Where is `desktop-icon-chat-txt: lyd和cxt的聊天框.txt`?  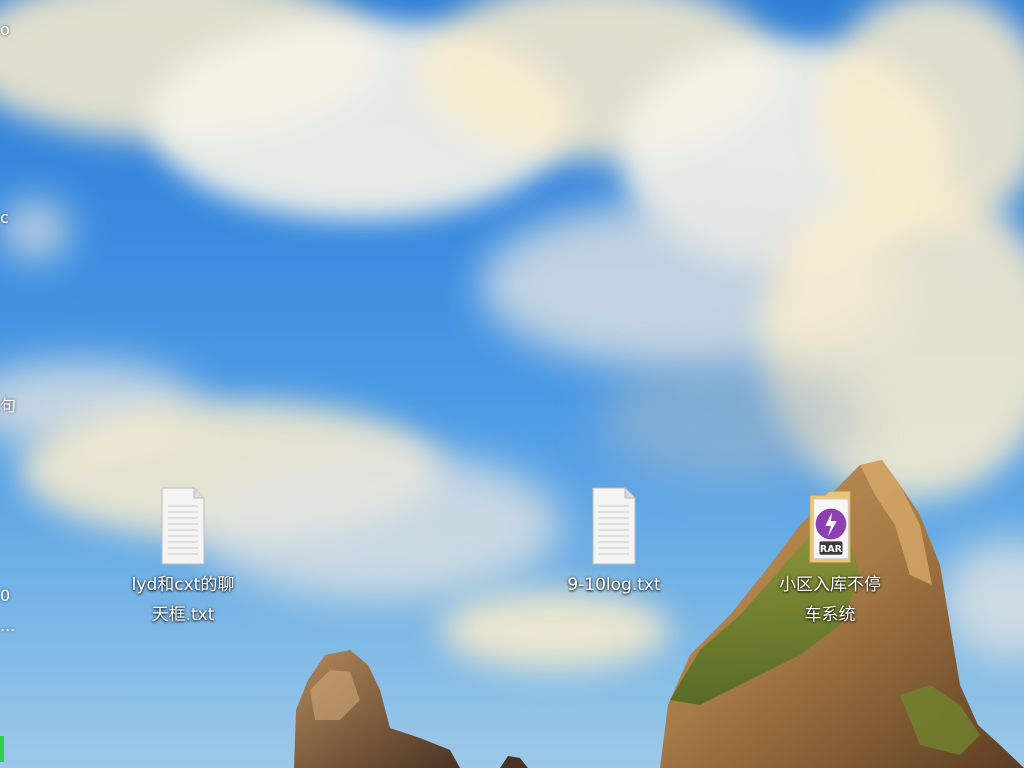 desktop-icon-chat-txt: lyd和cxt的聊天框.txt is located at coordinates (183, 557).